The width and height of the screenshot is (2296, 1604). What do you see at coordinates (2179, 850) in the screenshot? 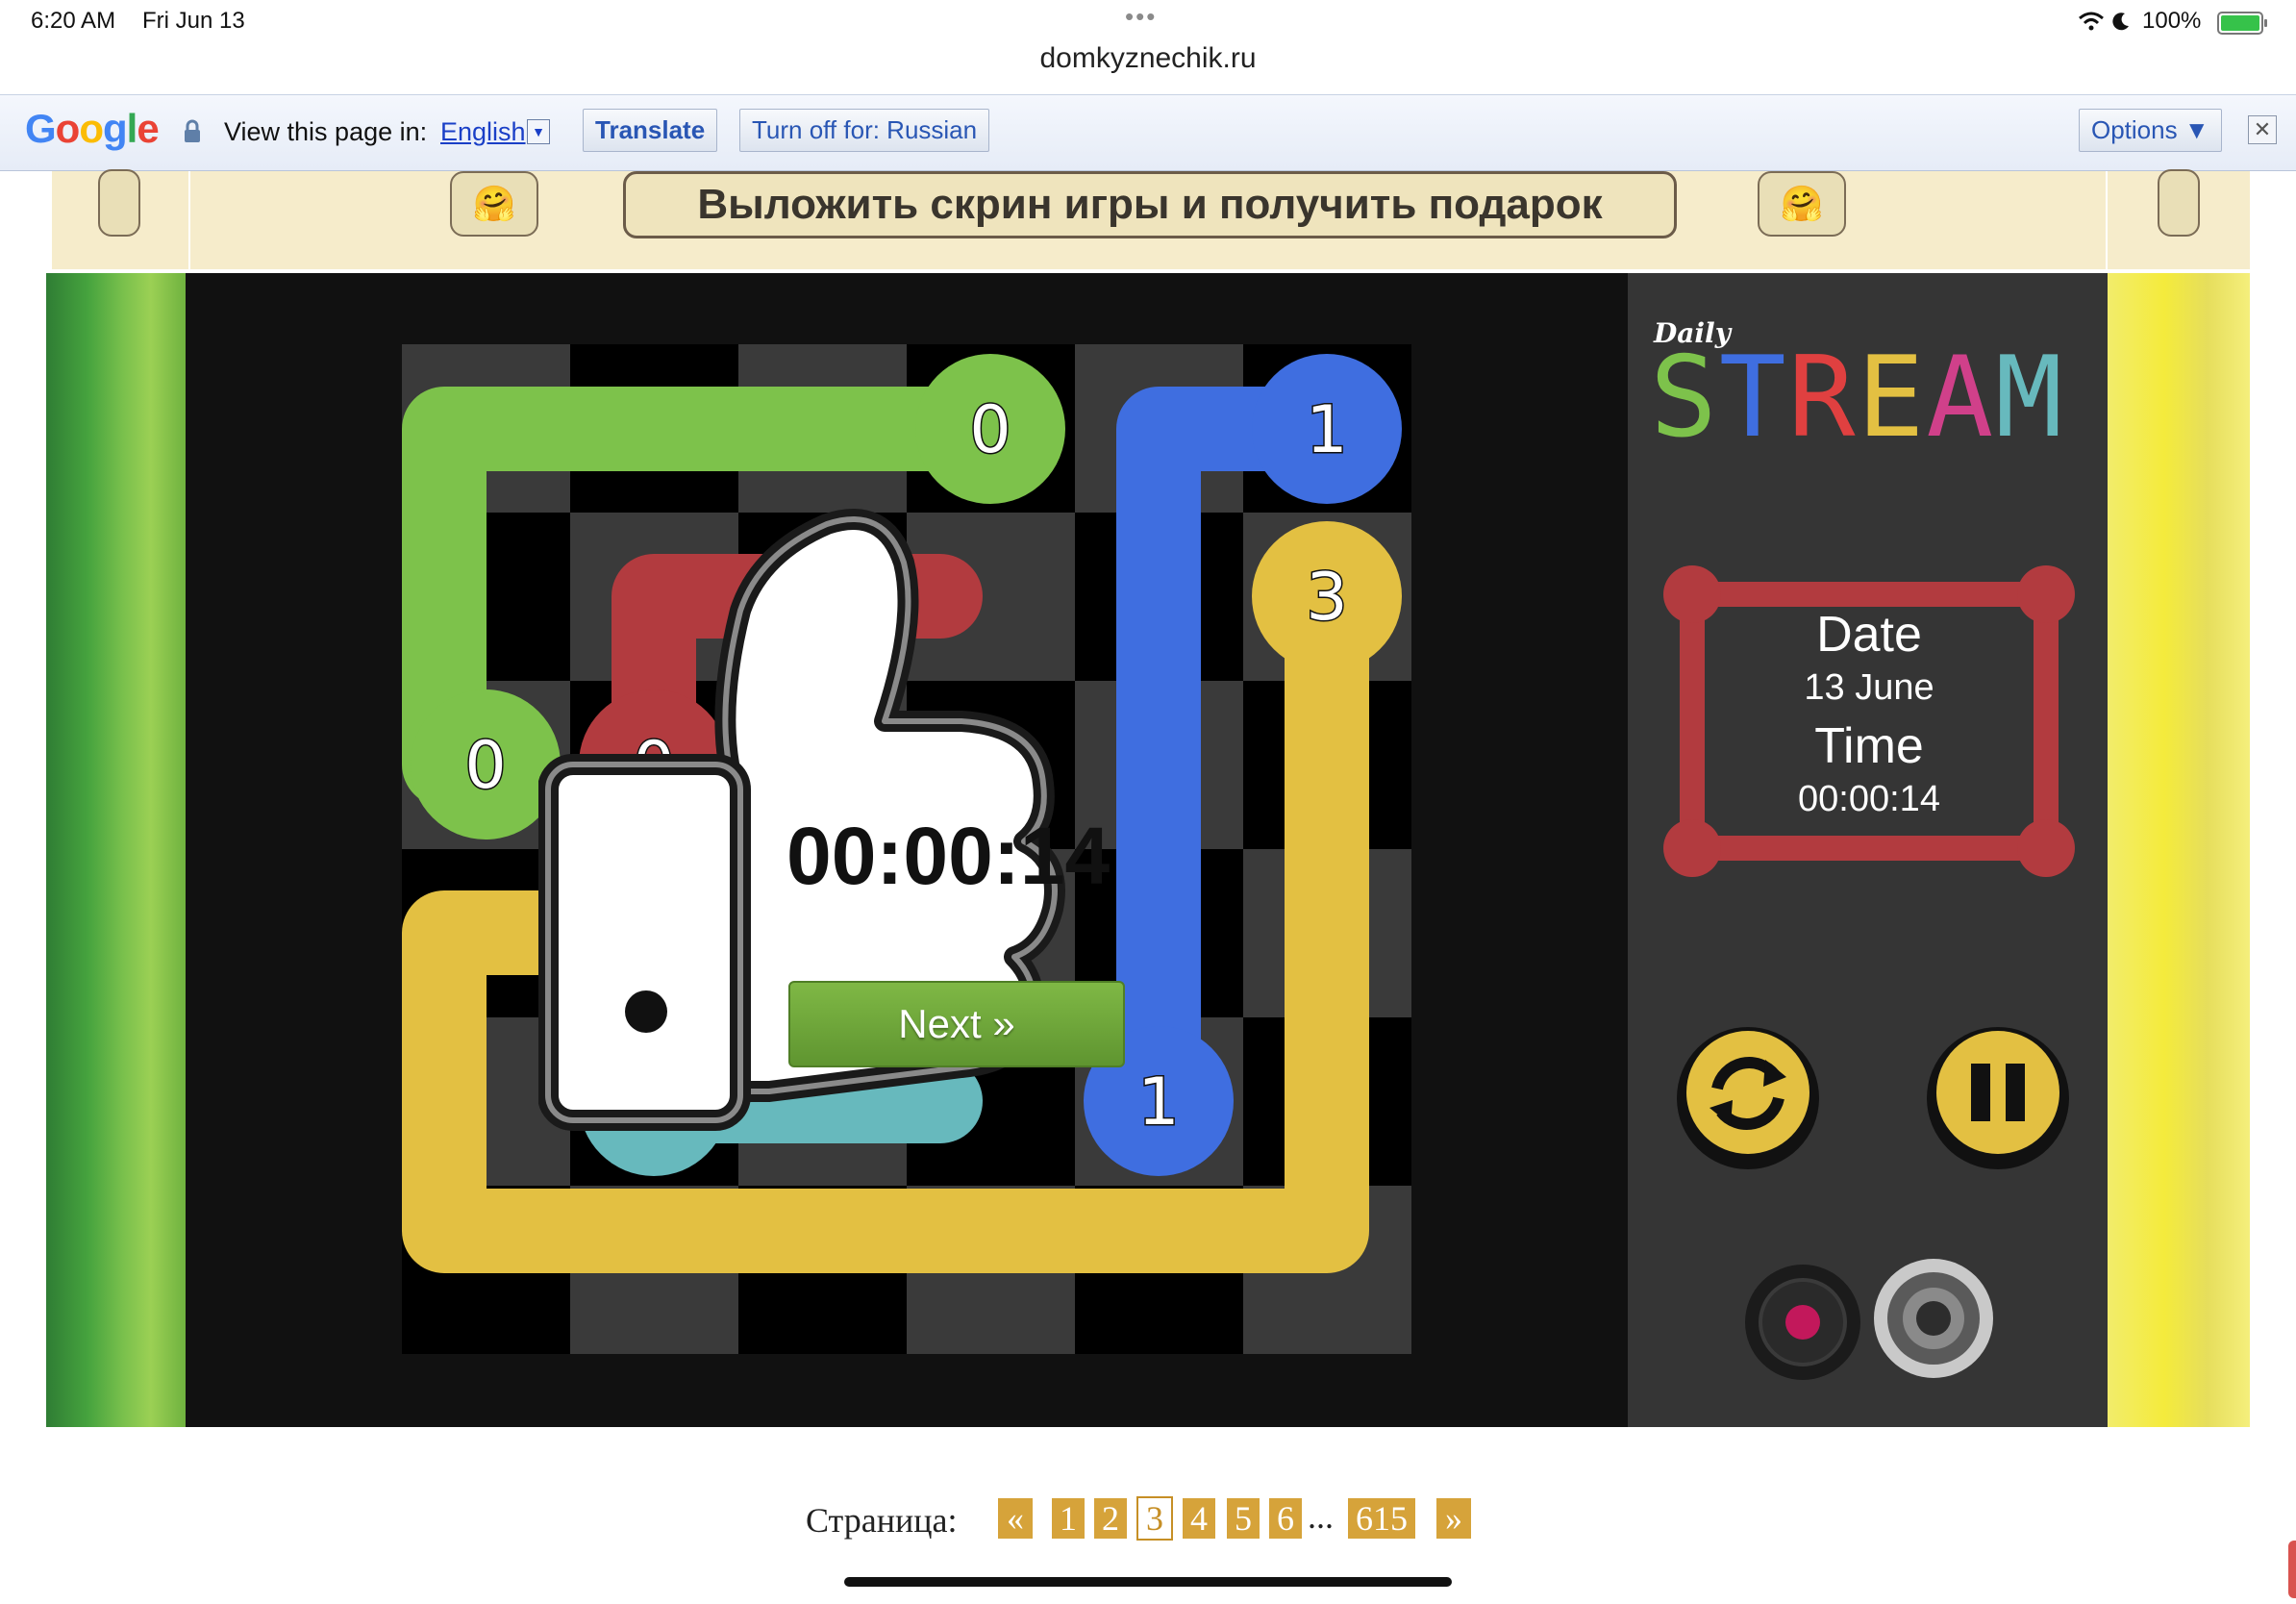
I see `right-rail-decoration` at bounding box center [2179, 850].